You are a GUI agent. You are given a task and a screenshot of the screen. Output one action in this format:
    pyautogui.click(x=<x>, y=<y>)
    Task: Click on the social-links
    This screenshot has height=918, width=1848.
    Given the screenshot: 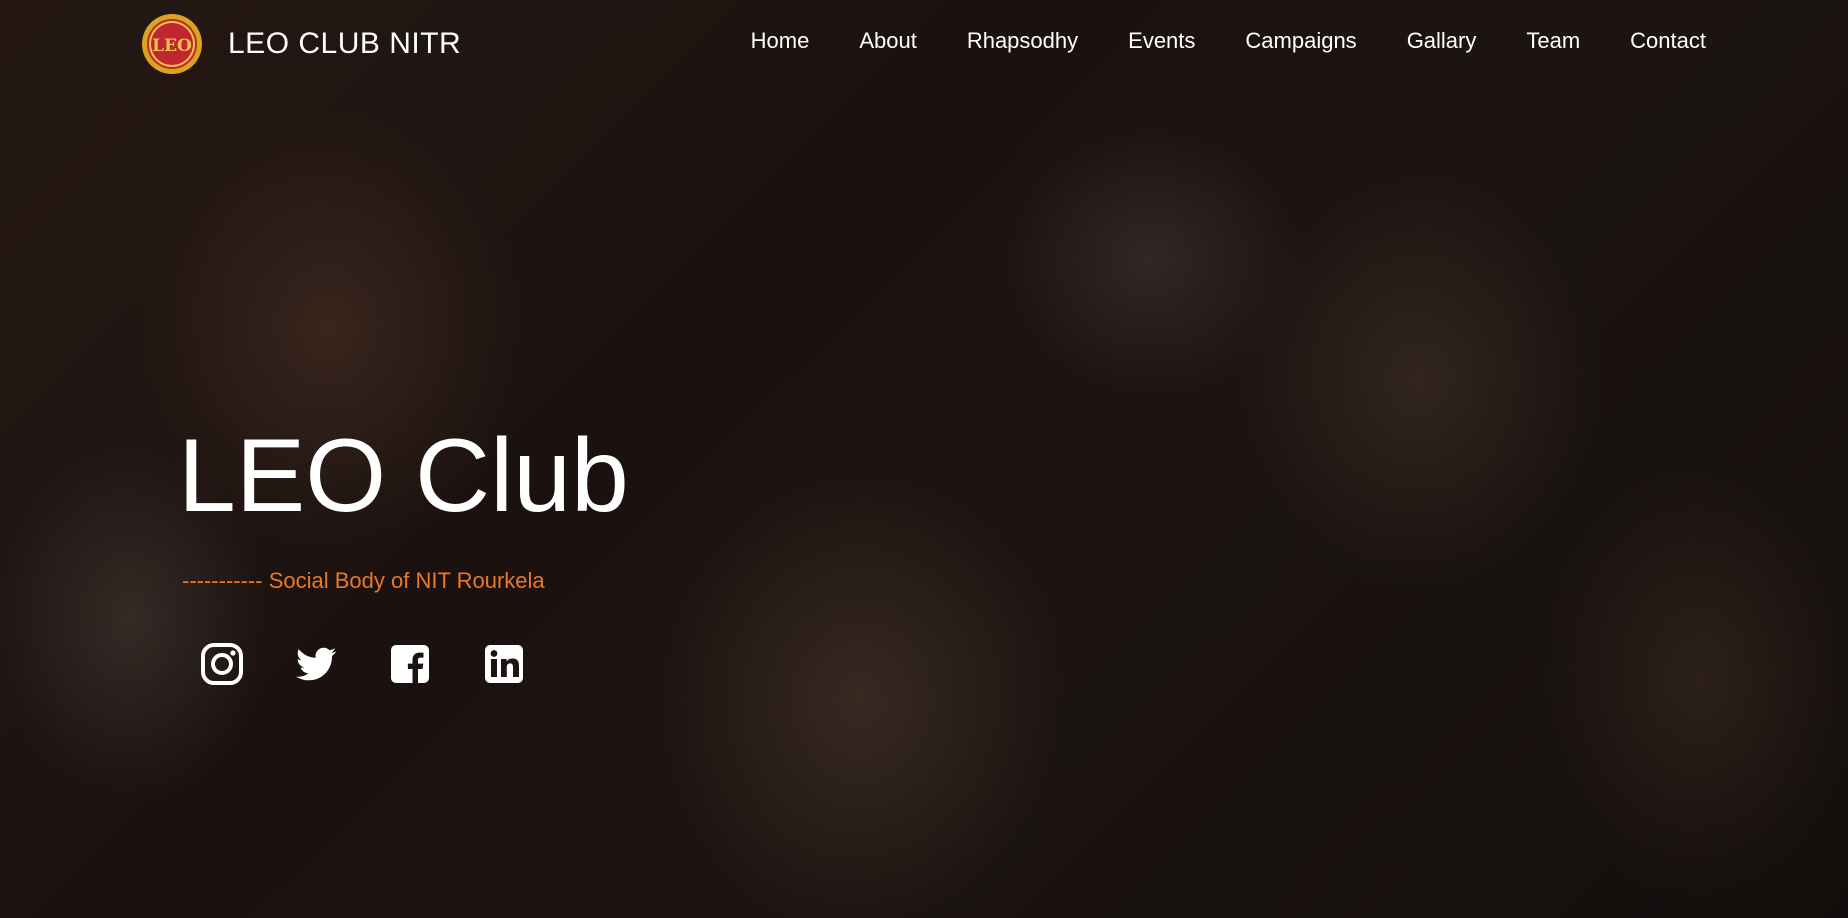 What is the action you would take?
    pyautogui.click(x=363, y=664)
    